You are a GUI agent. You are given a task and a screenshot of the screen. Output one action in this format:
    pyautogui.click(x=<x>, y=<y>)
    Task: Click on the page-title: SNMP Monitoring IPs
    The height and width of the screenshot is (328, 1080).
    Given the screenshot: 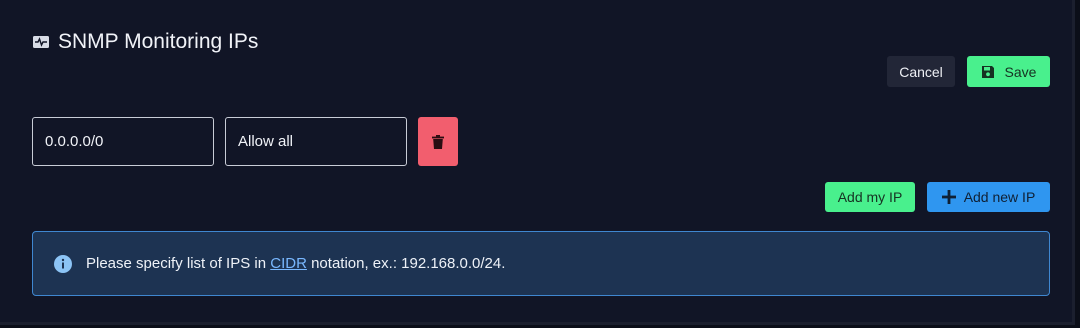 What is the action you would take?
    pyautogui.click(x=158, y=41)
    